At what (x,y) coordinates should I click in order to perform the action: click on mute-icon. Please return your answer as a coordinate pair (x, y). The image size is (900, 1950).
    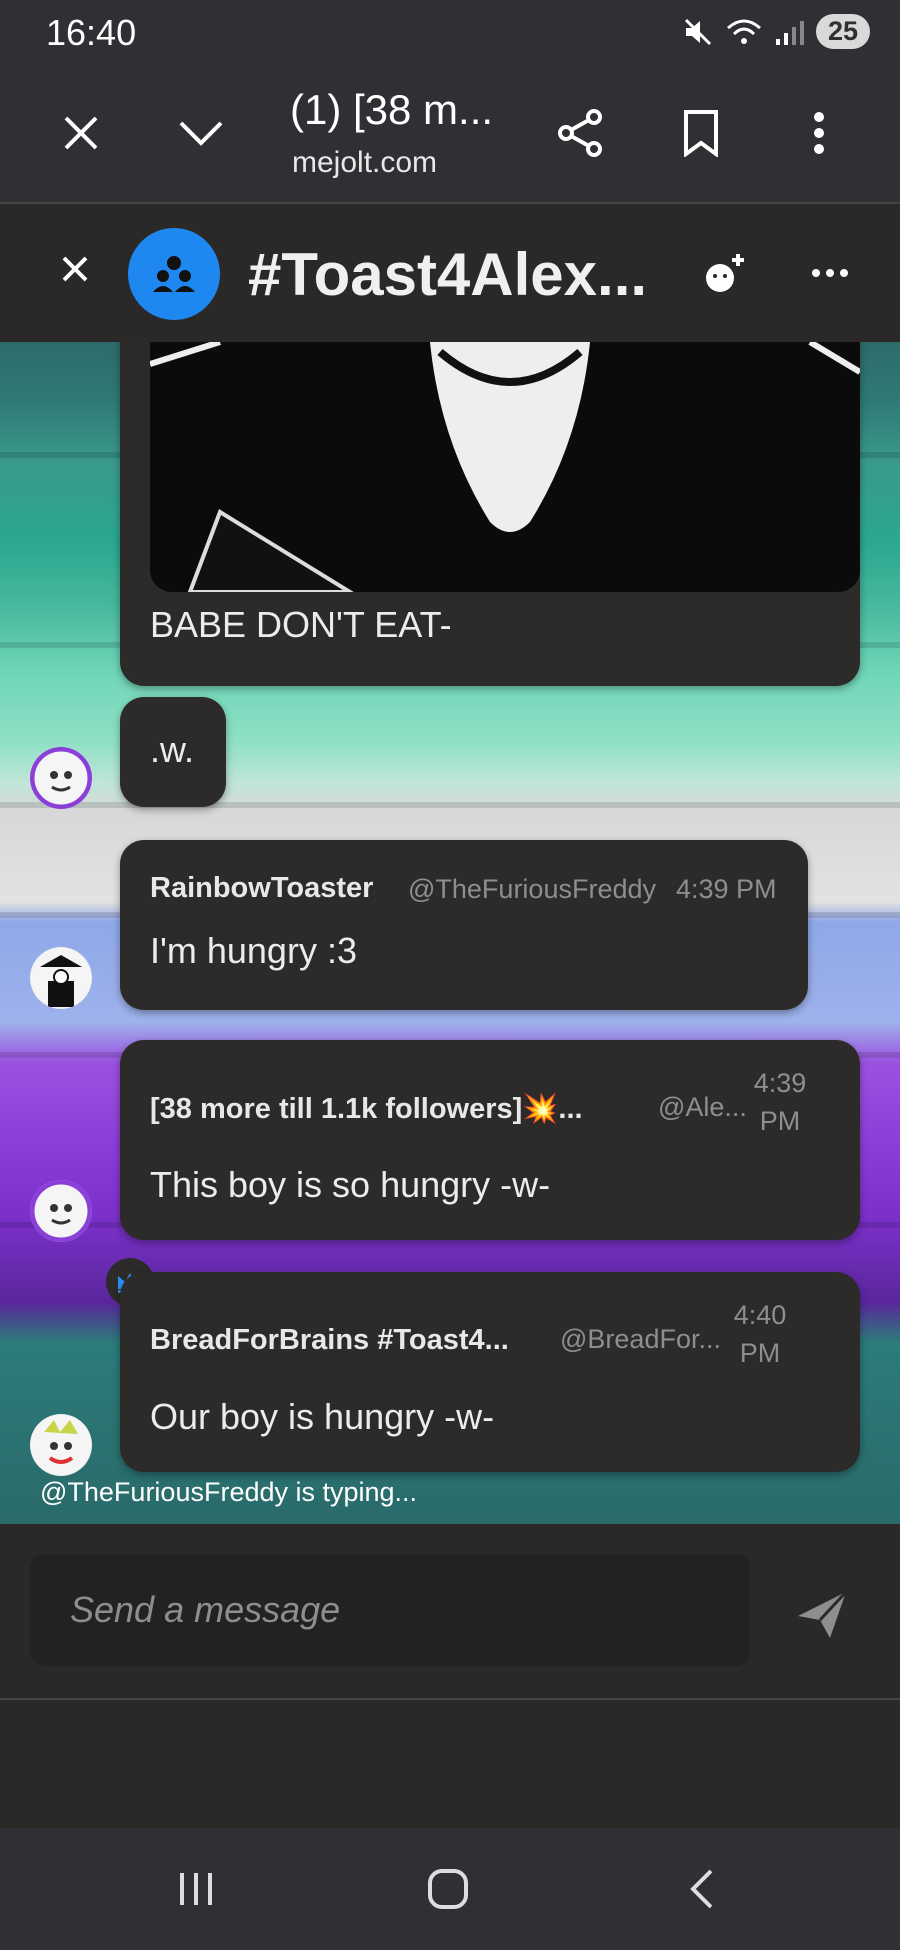
    Looking at the image, I should click on (698, 31).